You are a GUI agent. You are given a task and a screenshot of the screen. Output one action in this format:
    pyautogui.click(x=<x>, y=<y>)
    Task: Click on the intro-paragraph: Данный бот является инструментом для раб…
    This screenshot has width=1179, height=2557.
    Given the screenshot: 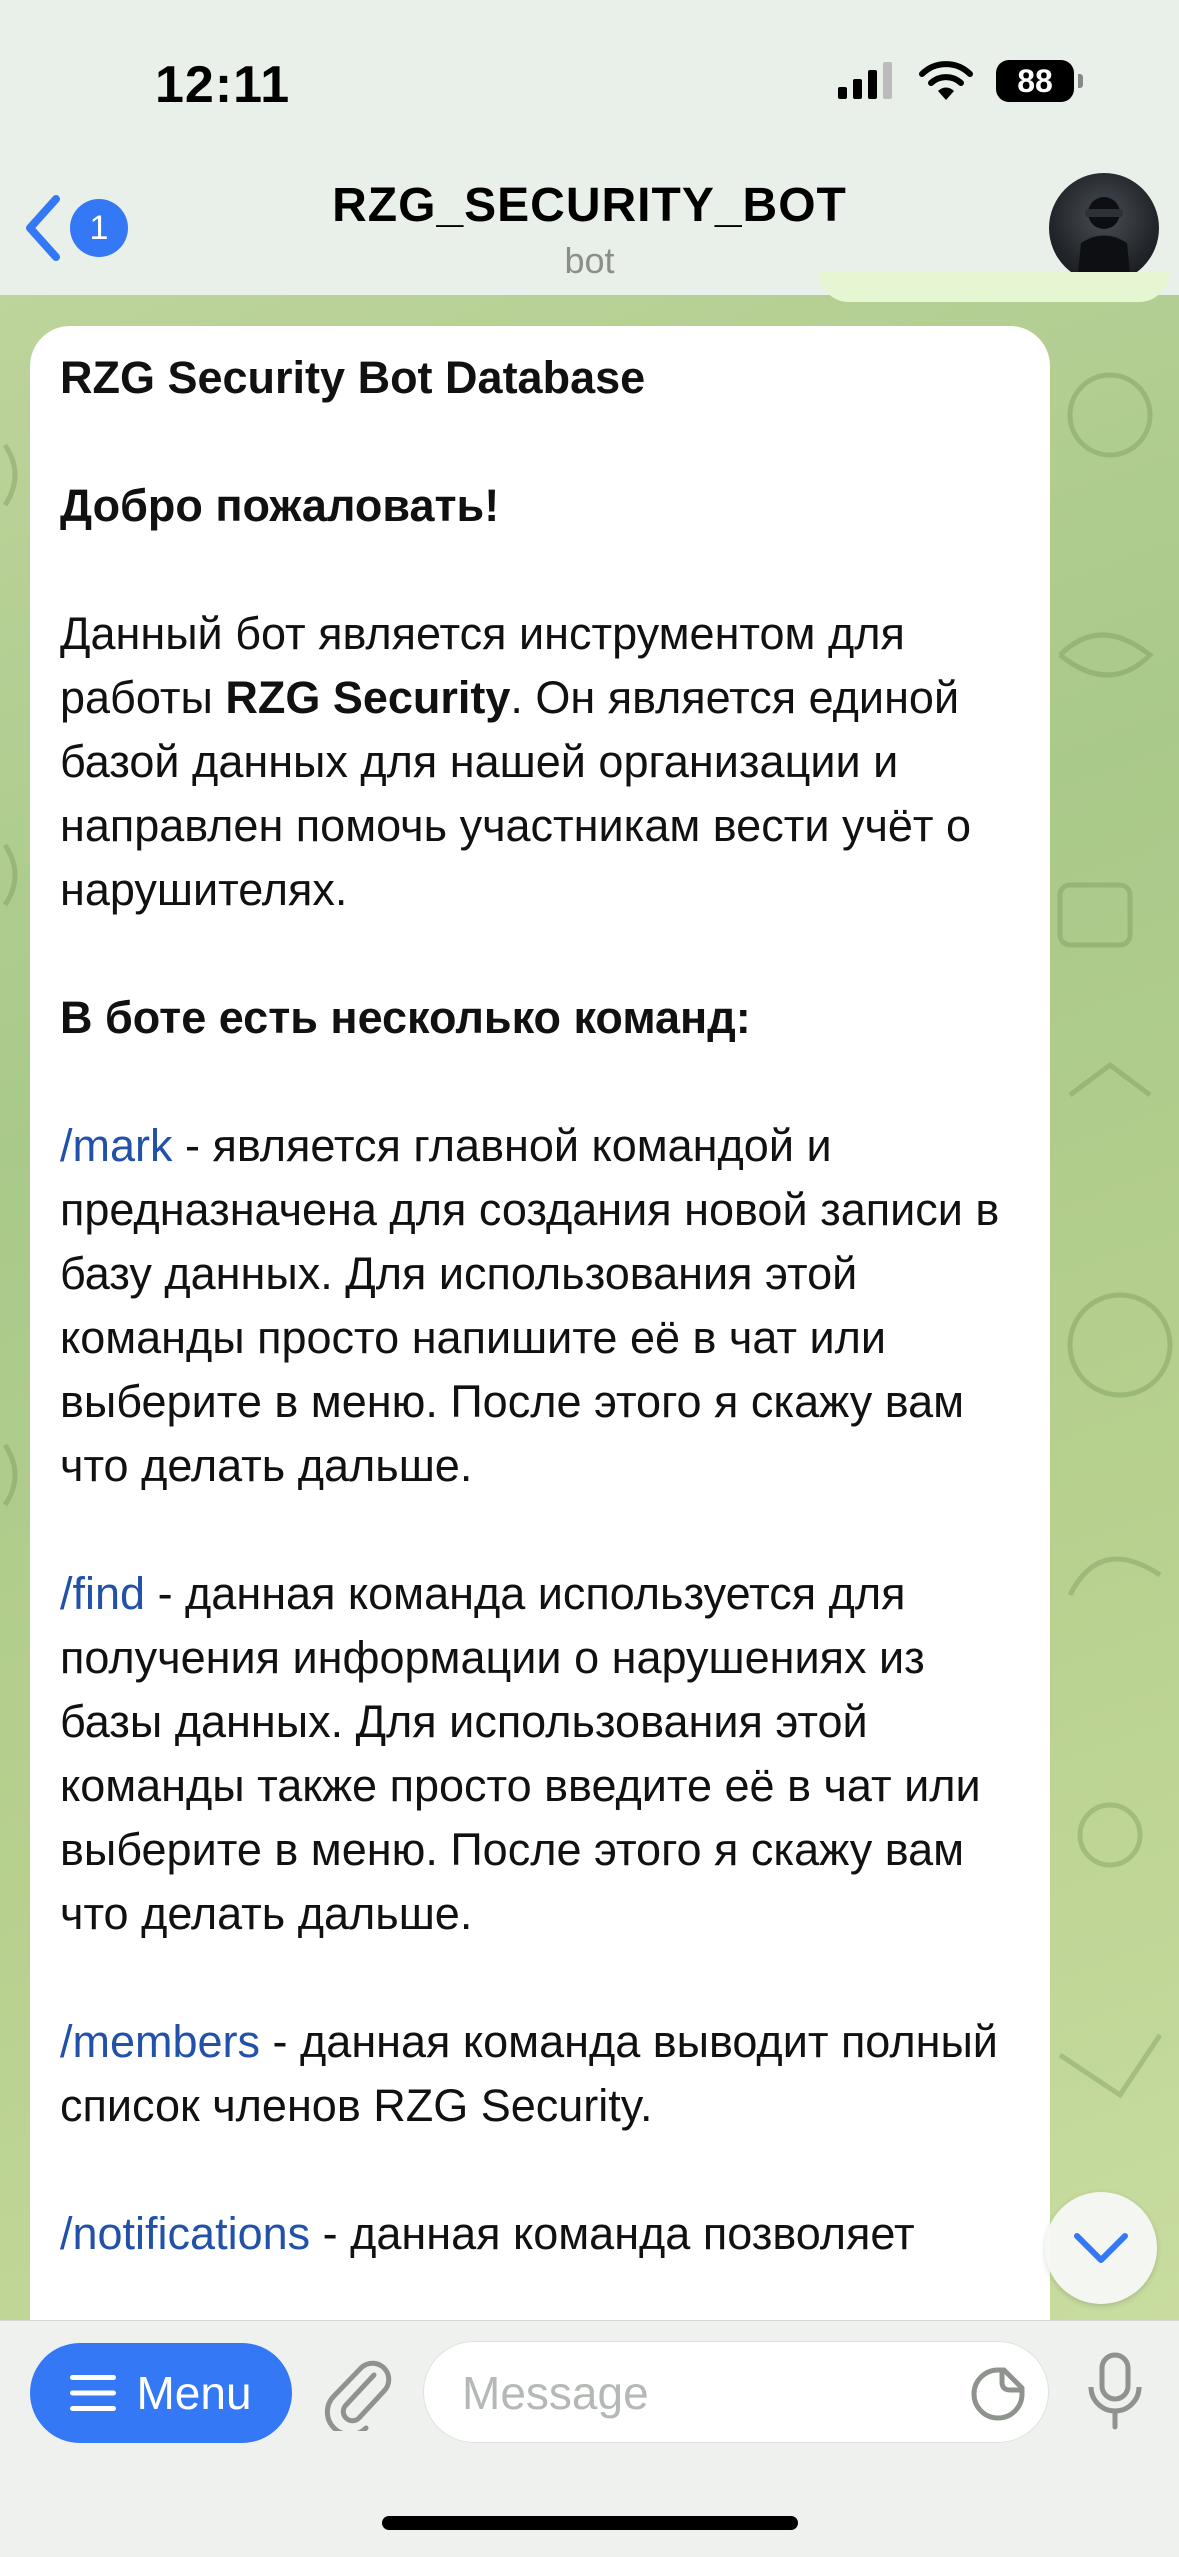 What is the action you would take?
    pyautogui.click(x=540, y=762)
    